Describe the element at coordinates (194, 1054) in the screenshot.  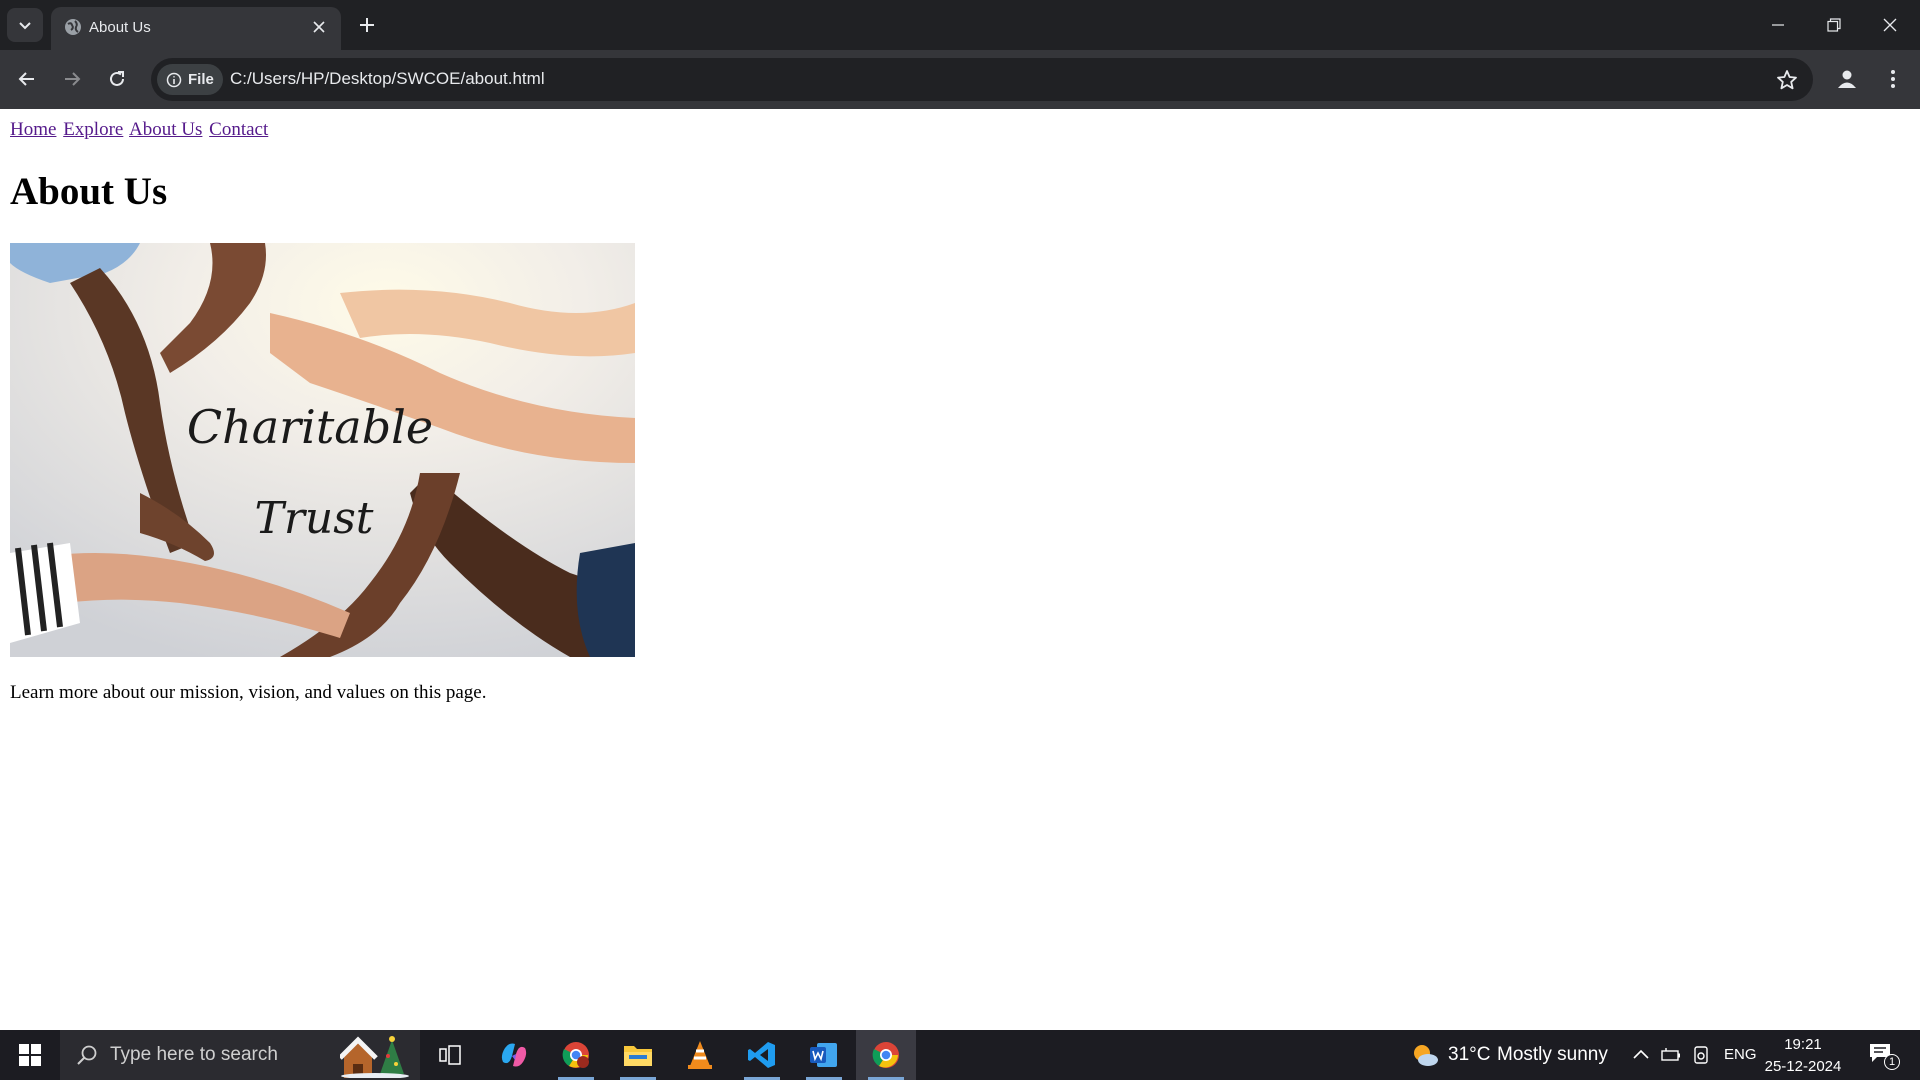
I see `search-placeholder: Type here to search` at that location.